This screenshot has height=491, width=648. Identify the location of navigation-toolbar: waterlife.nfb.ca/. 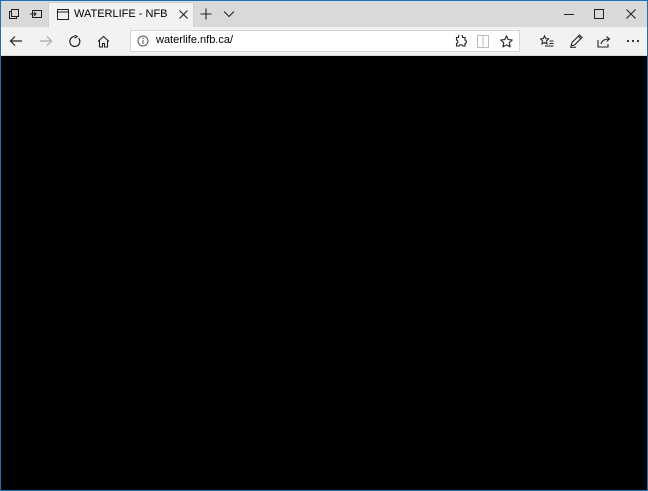
(324, 41).